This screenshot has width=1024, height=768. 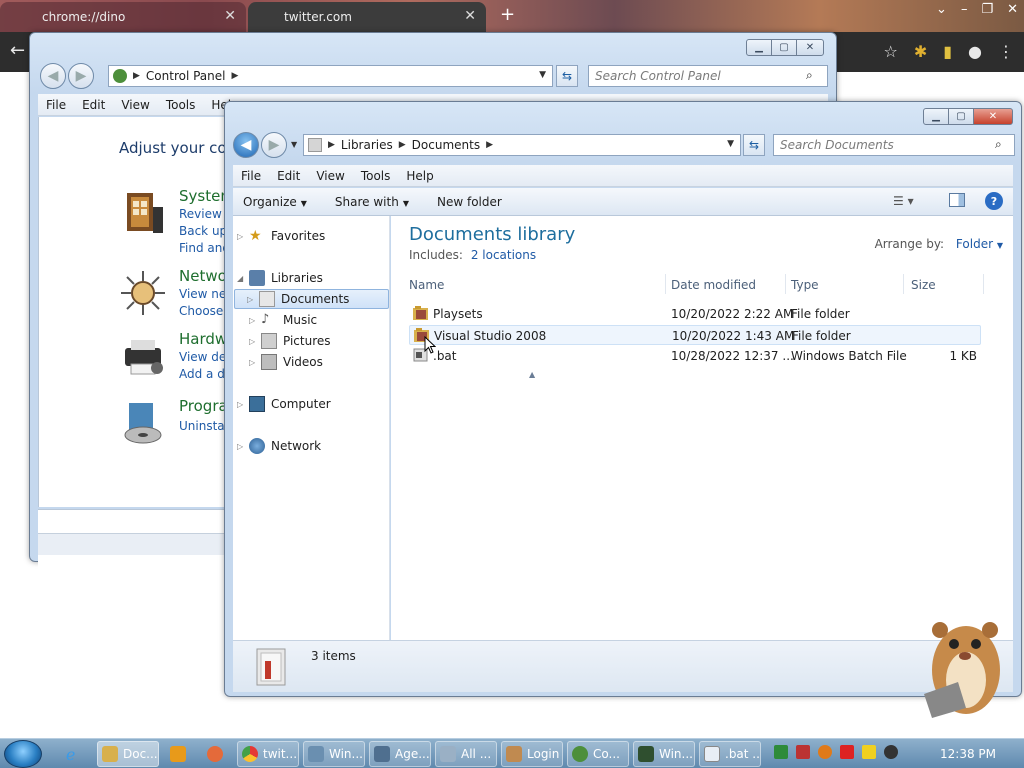 What do you see at coordinates (178, 754) in the screenshot?
I see `media-player-icon` at bounding box center [178, 754].